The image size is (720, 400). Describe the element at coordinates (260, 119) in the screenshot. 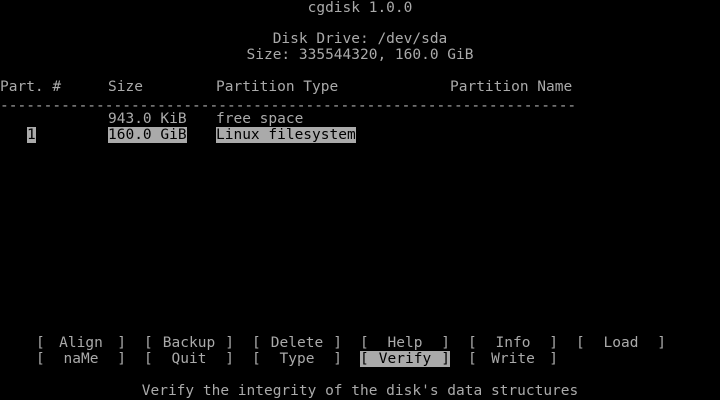

I see `row-partition-type: free space` at that location.